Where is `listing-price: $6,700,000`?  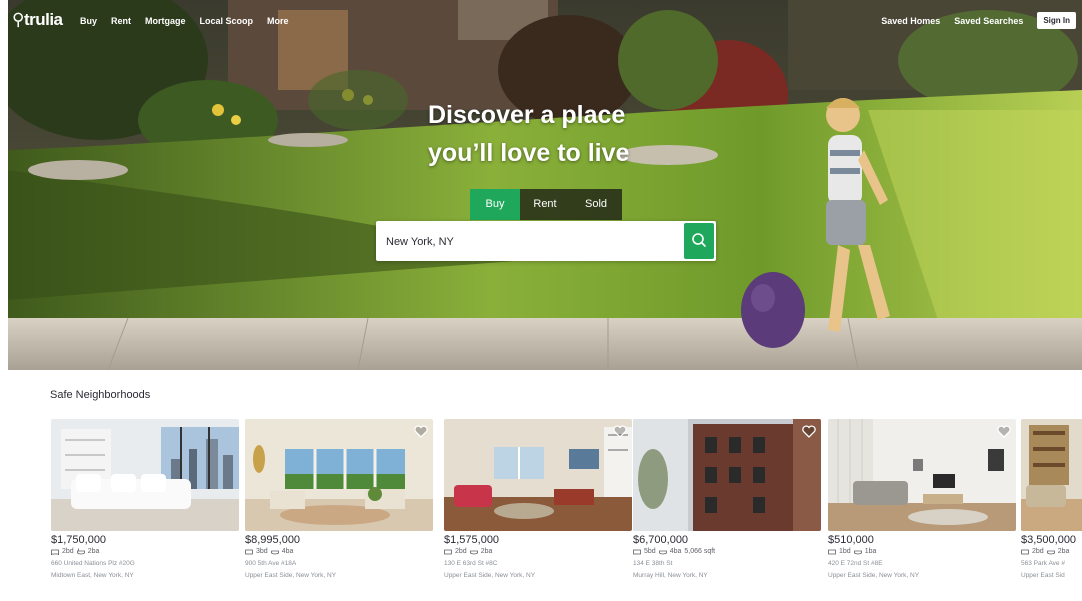
listing-price: $6,700,000 is located at coordinates (661, 540).